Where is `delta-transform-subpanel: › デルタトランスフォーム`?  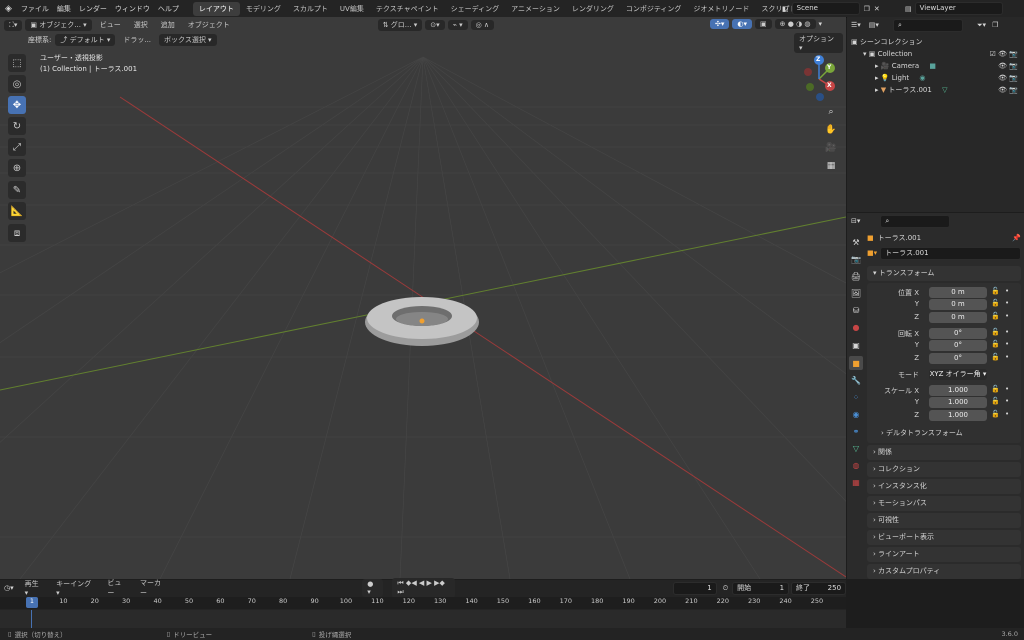
delta-transform-subpanel: › デルタトランスフォーム is located at coordinates (944, 434).